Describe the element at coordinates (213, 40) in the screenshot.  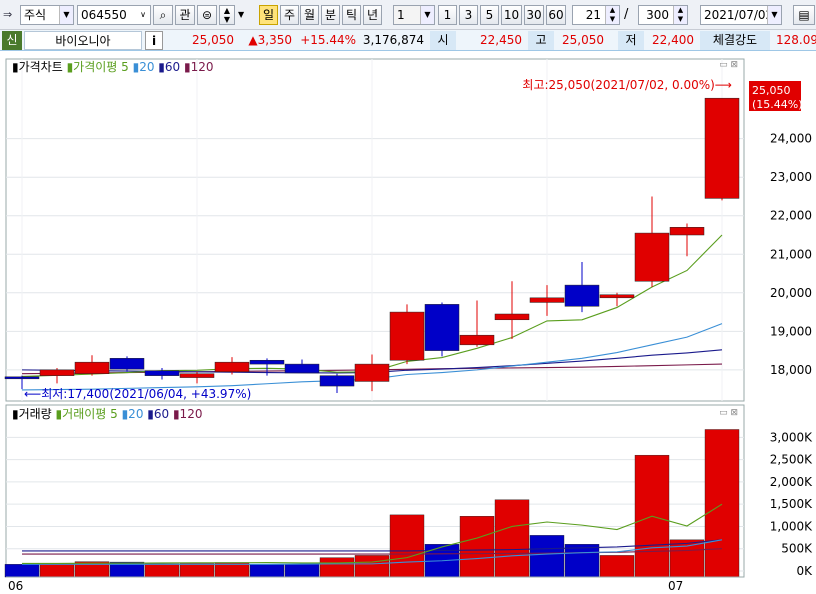
I see `current-price: 25,050` at that location.